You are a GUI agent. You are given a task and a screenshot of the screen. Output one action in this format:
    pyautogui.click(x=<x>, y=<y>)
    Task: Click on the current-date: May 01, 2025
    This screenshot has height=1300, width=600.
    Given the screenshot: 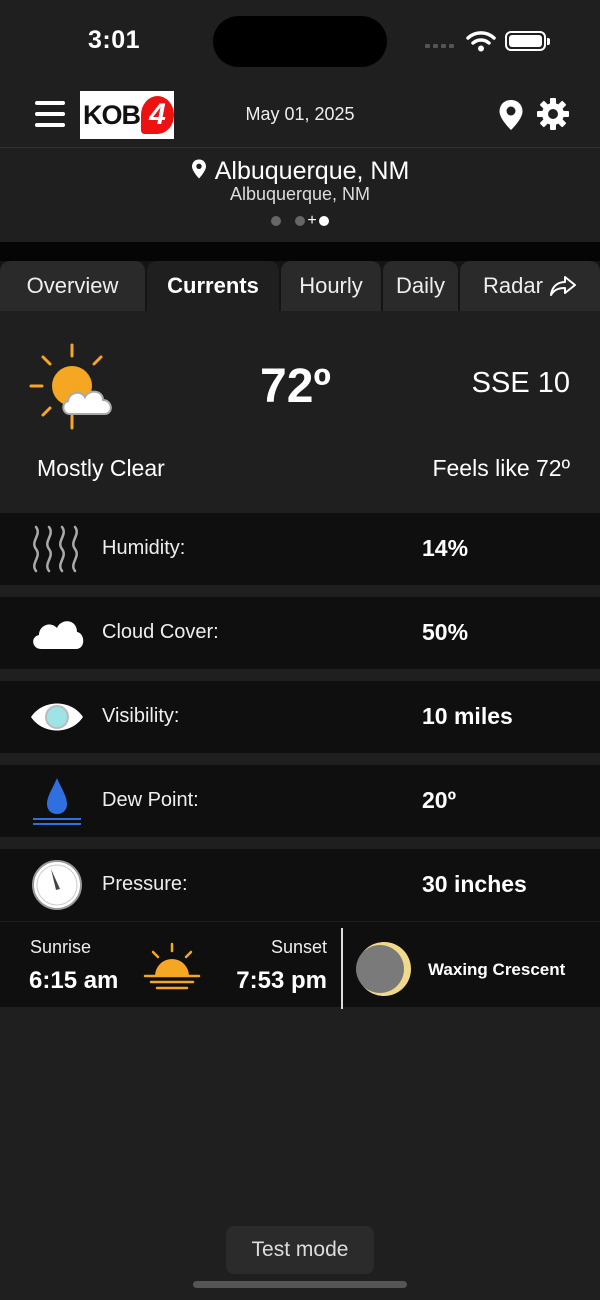 What is the action you would take?
    pyautogui.click(x=300, y=114)
    